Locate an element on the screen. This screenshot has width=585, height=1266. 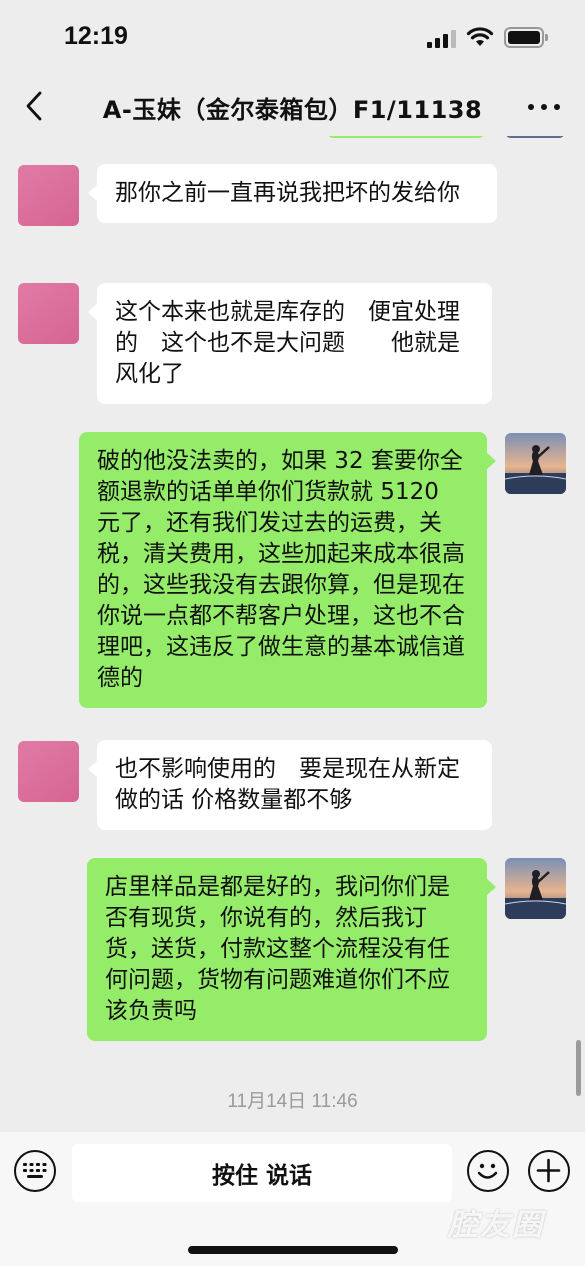
smiley-icon is located at coordinates (487, 1171).